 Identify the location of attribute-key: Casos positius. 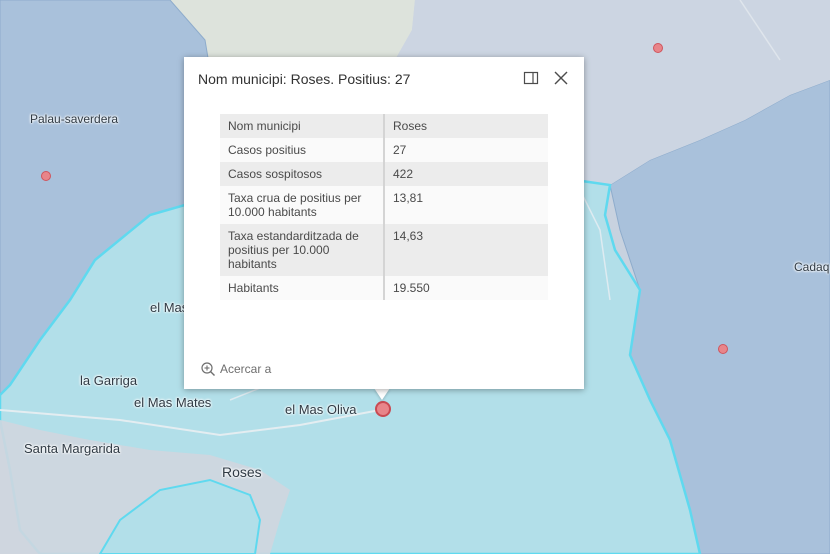
(302, 150).